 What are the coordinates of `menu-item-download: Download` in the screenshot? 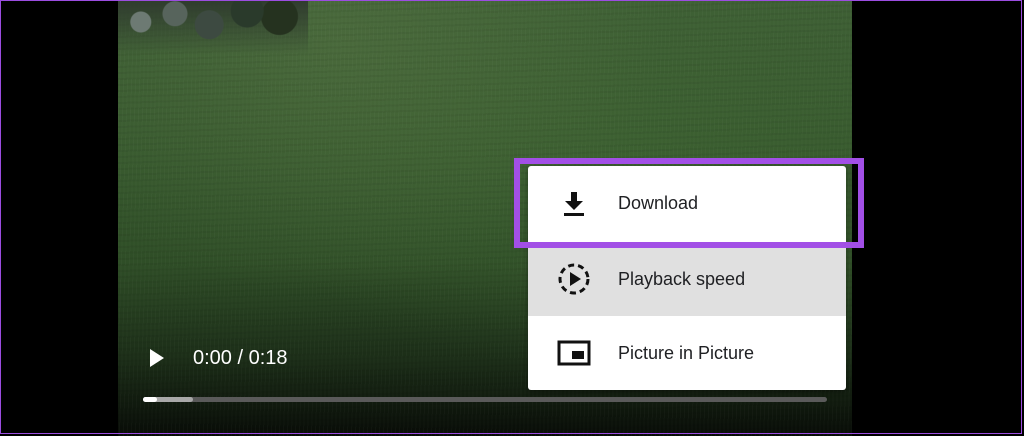 It's located at (687, 203).